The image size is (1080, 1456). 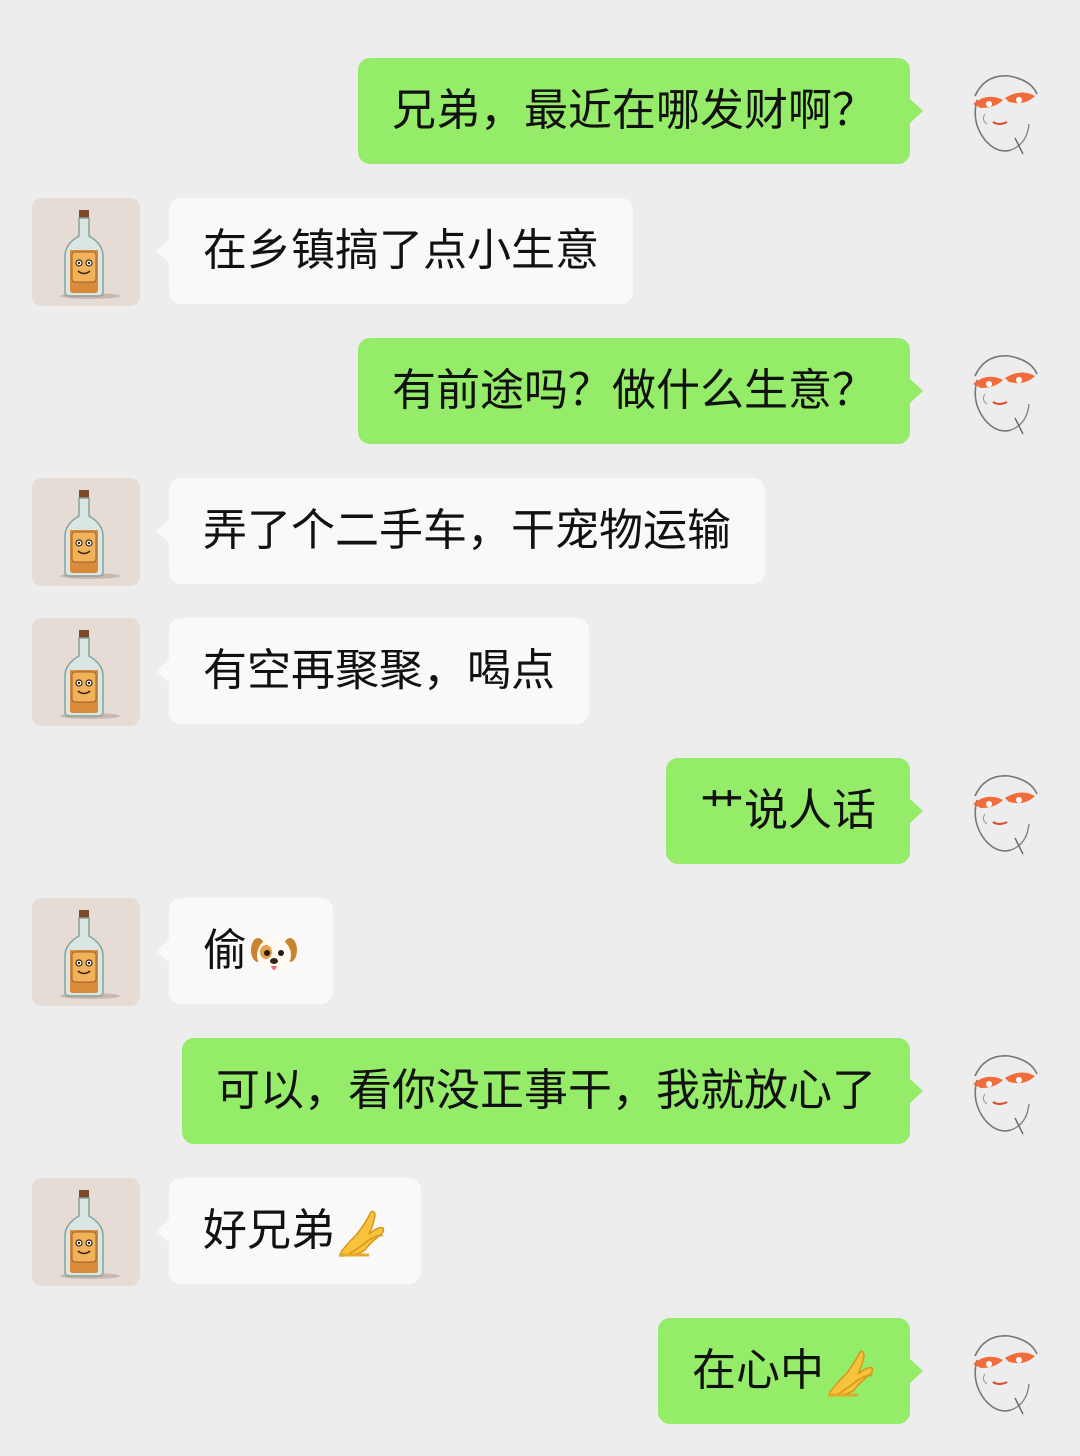 I want to click on message-text: 弄了个二手车，干宠物运输, so click(x=467, y=530).